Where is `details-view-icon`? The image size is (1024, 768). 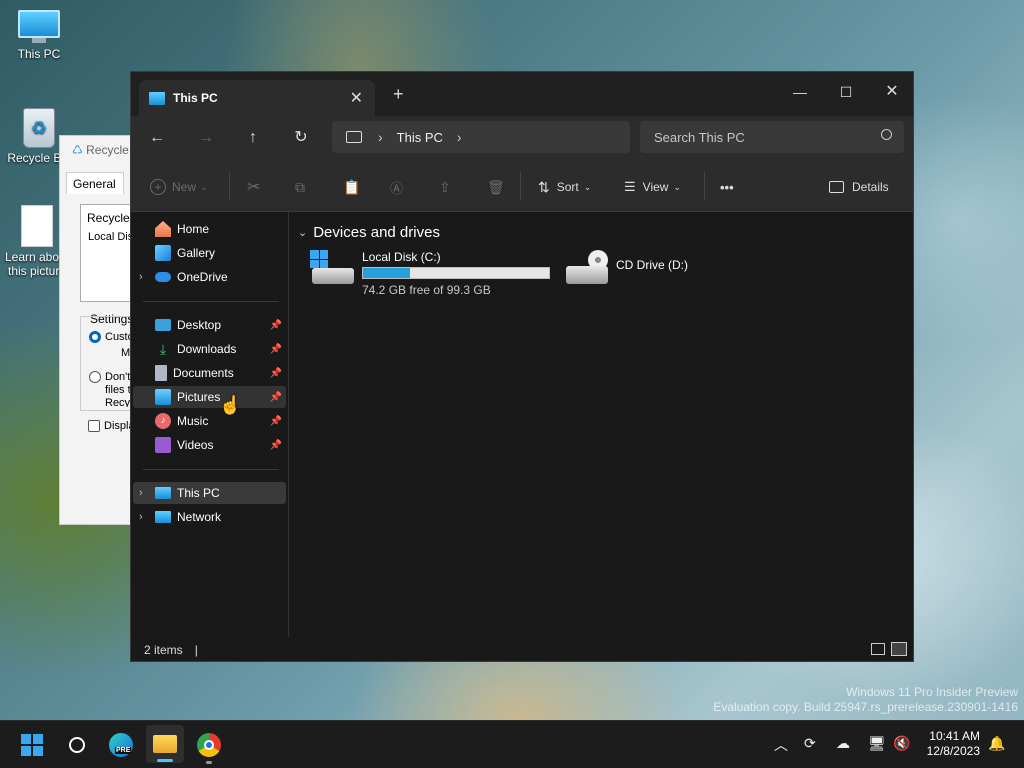
details-view-icon is located at coordinates (878, 649).